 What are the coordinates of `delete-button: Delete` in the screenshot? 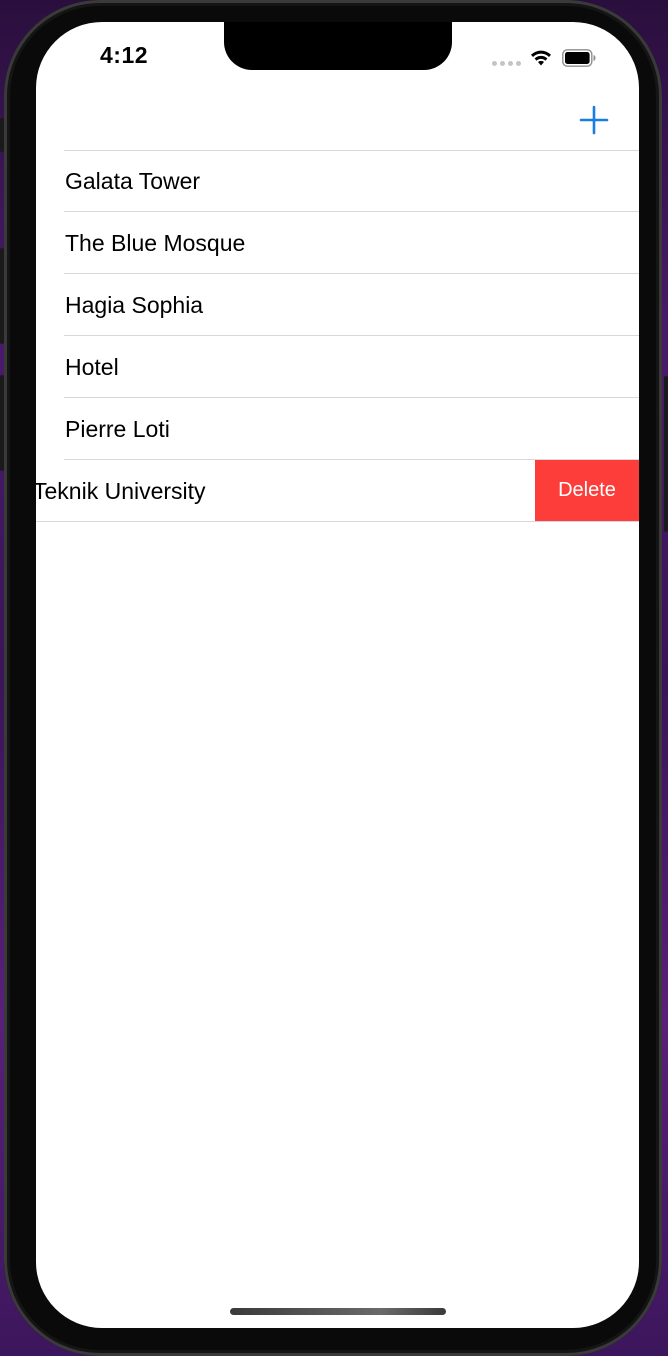 It's located at (587, 490).